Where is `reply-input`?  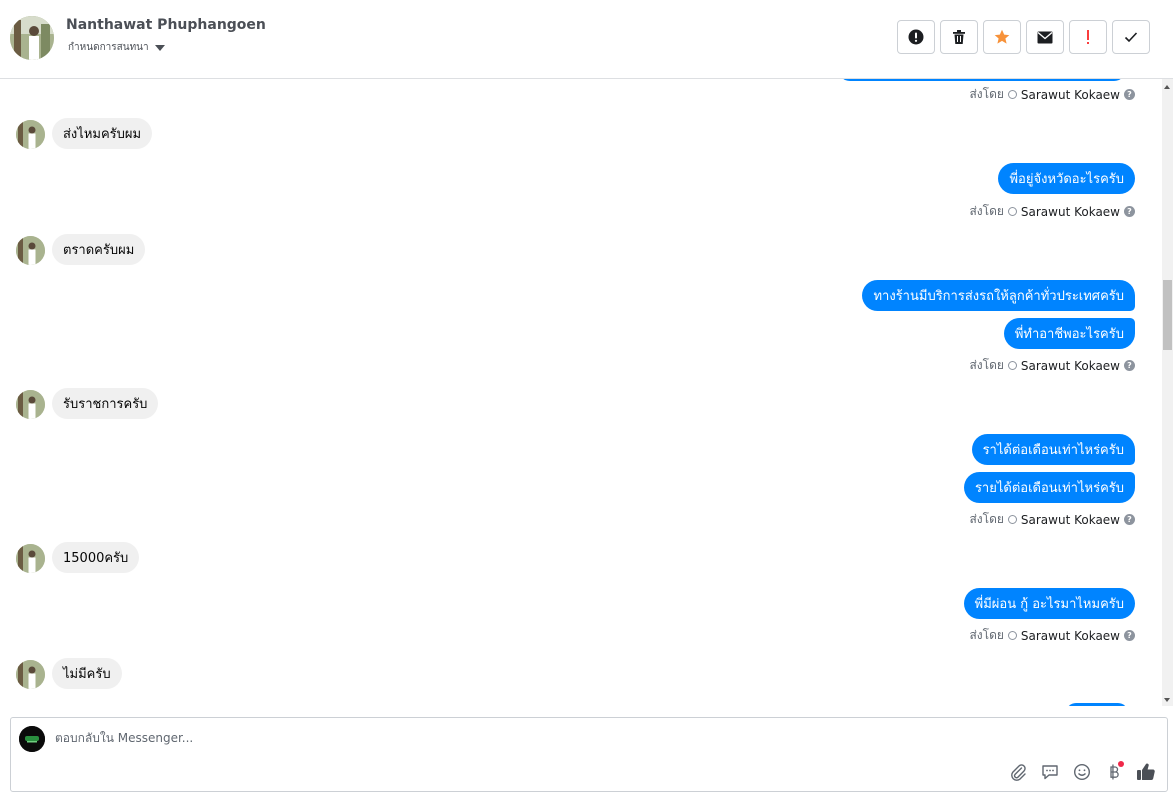 reply-input is located at coordinates (505, 738).